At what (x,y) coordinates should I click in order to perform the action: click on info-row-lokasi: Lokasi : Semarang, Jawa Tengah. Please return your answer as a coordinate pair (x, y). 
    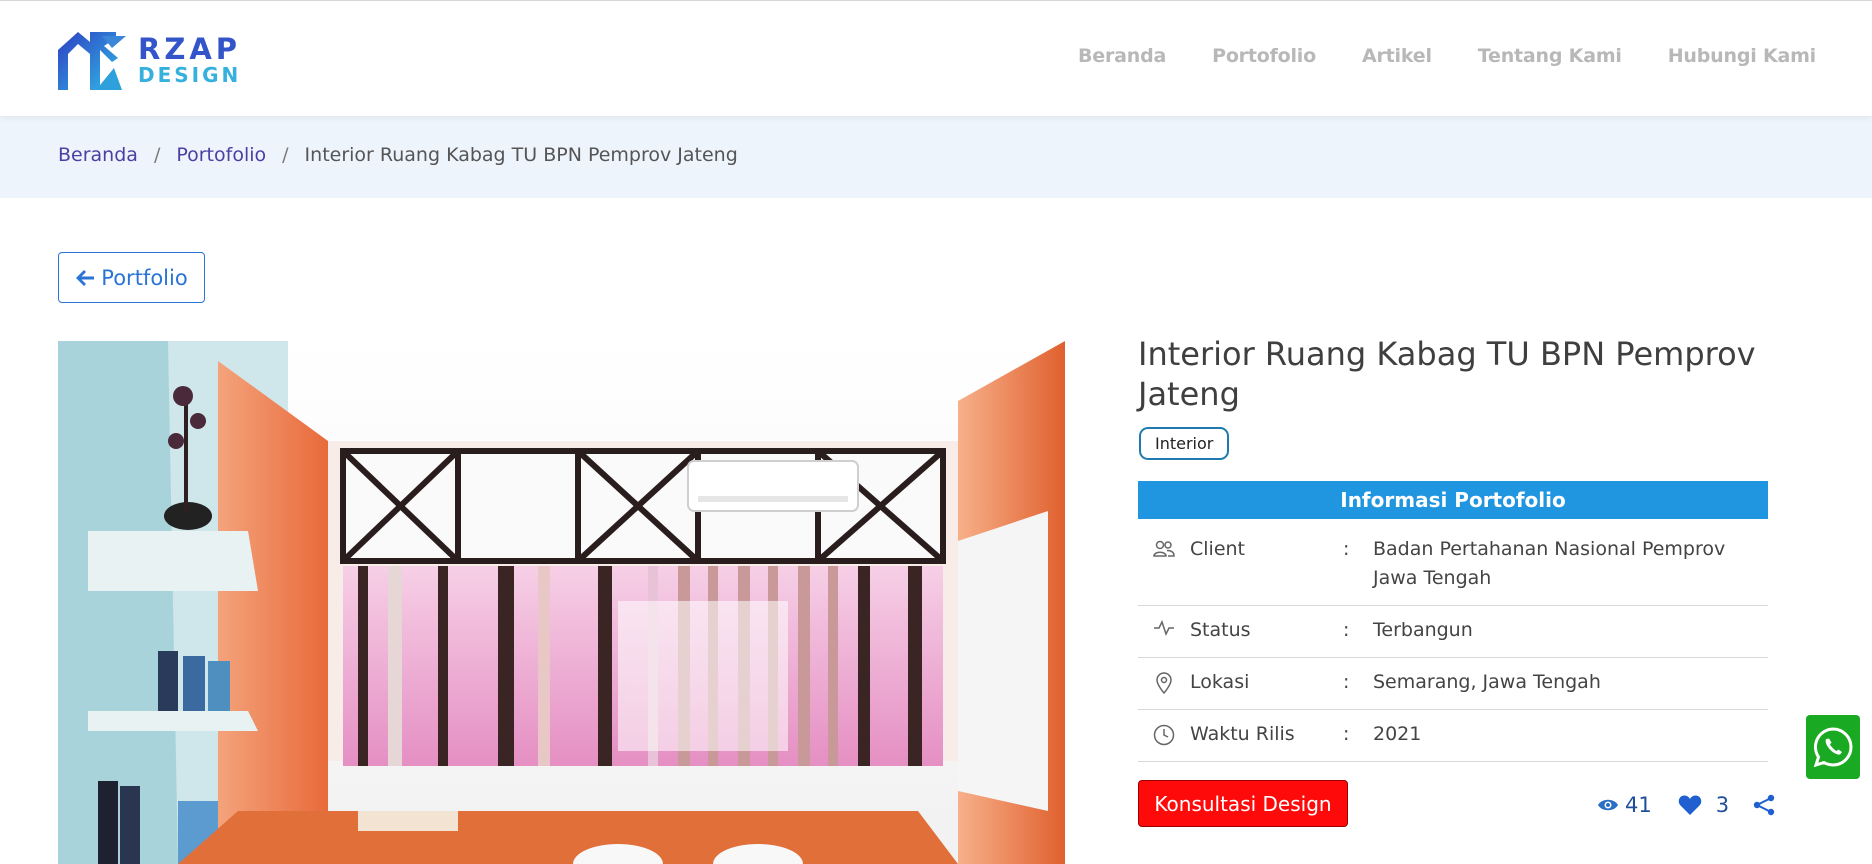
    Looking at the image, I should click on (1453, 684).